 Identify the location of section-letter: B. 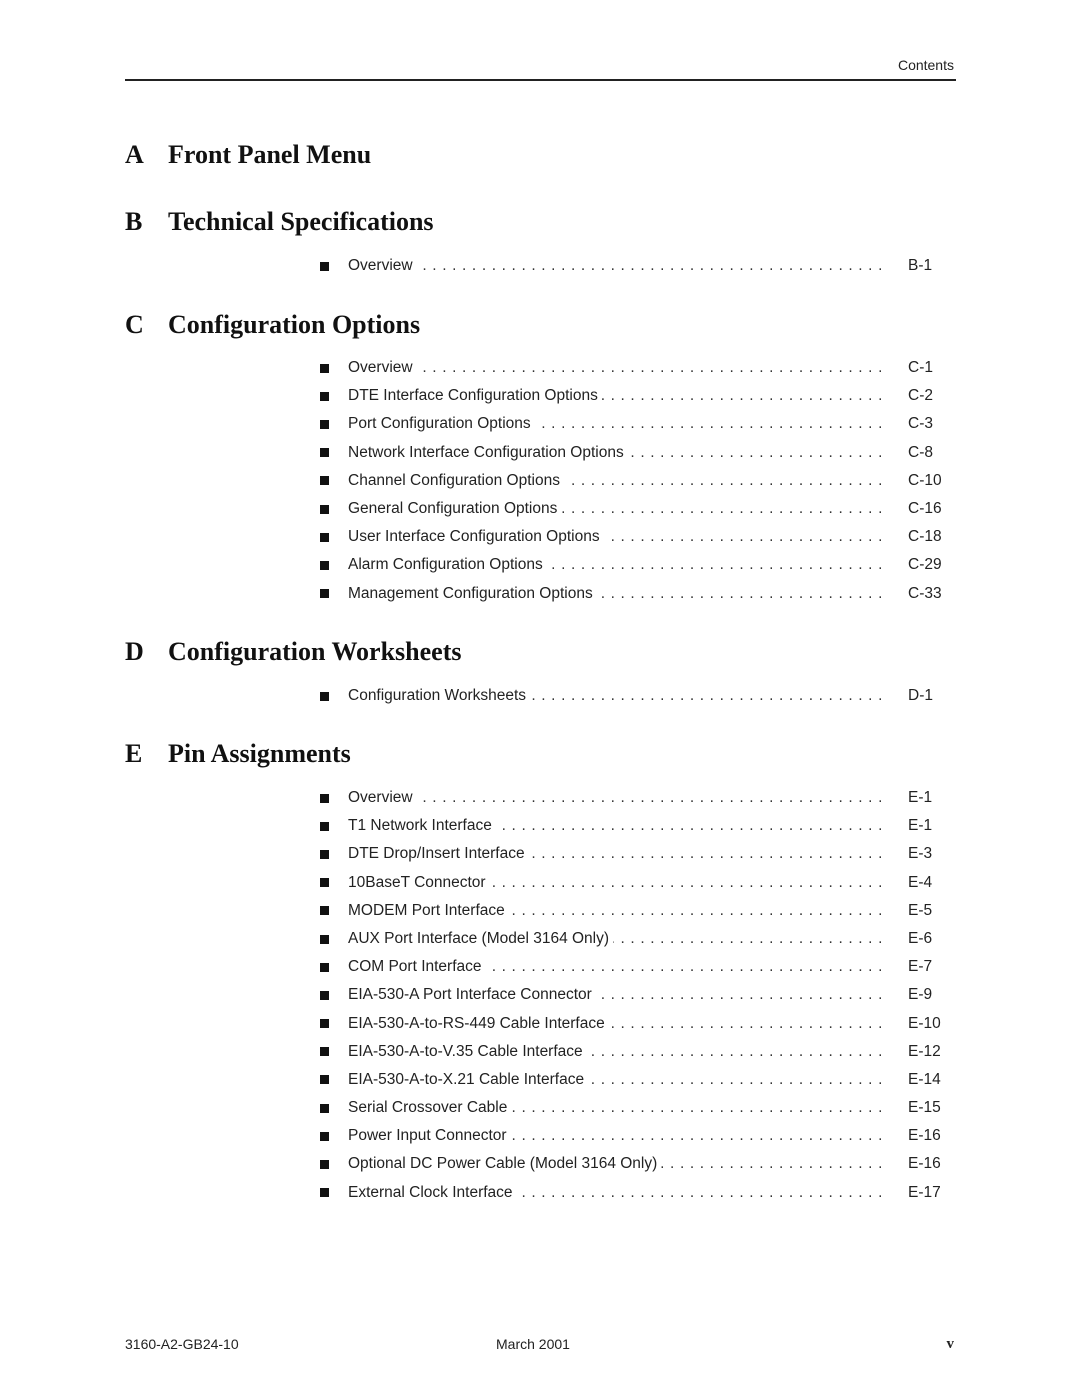
(134, 221).